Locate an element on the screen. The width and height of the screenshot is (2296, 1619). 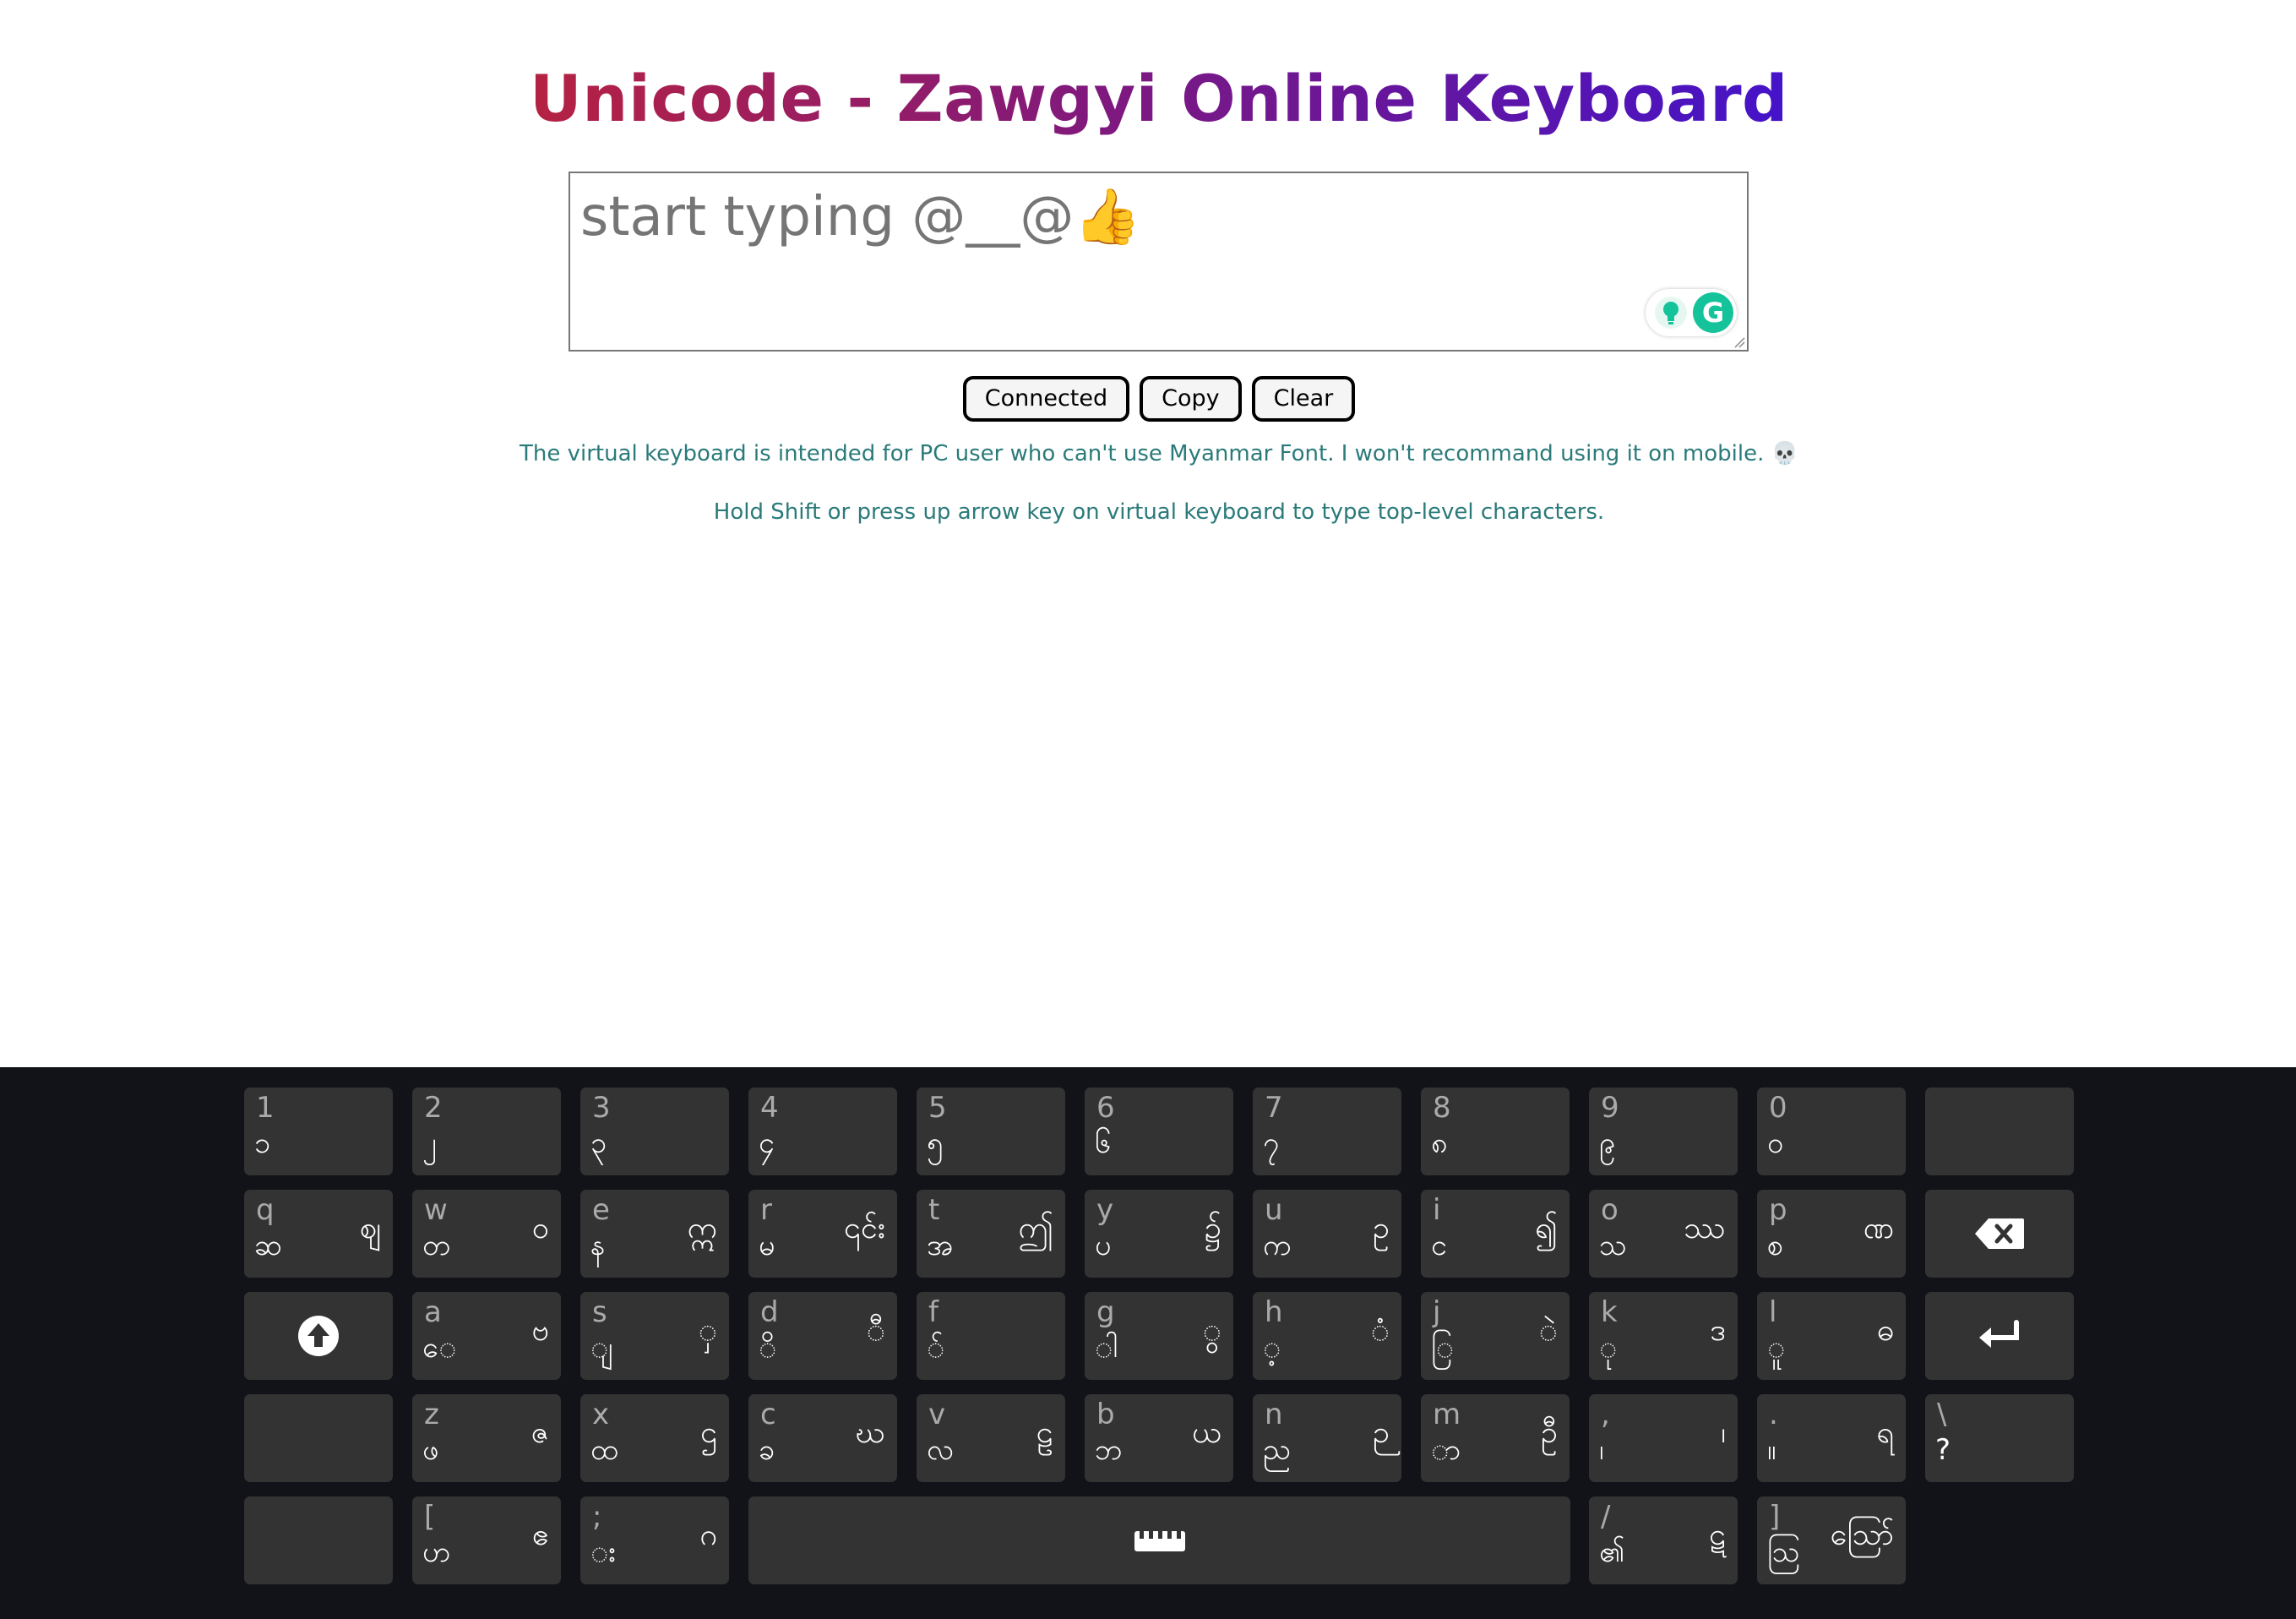
key-char: ပ is located at coordinates (1103, 1245).